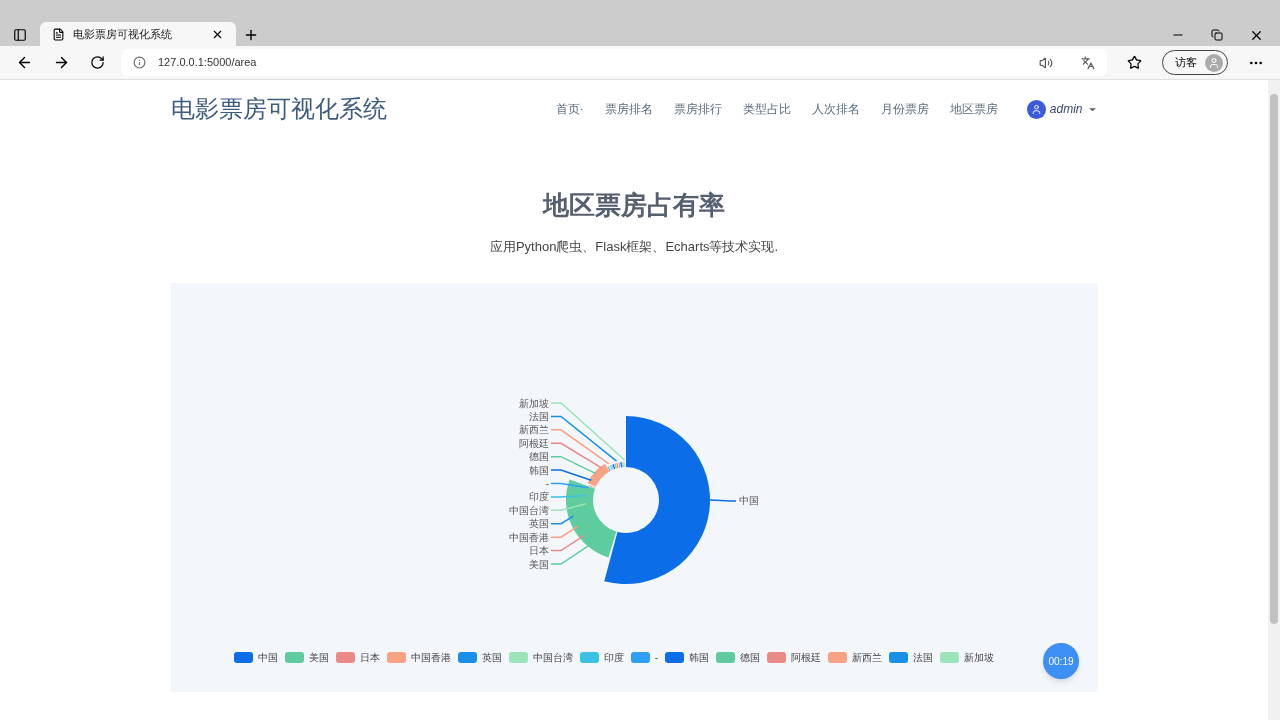 The image size is (1280, 720). I want to click on legend-item: -, so click(644, 657).